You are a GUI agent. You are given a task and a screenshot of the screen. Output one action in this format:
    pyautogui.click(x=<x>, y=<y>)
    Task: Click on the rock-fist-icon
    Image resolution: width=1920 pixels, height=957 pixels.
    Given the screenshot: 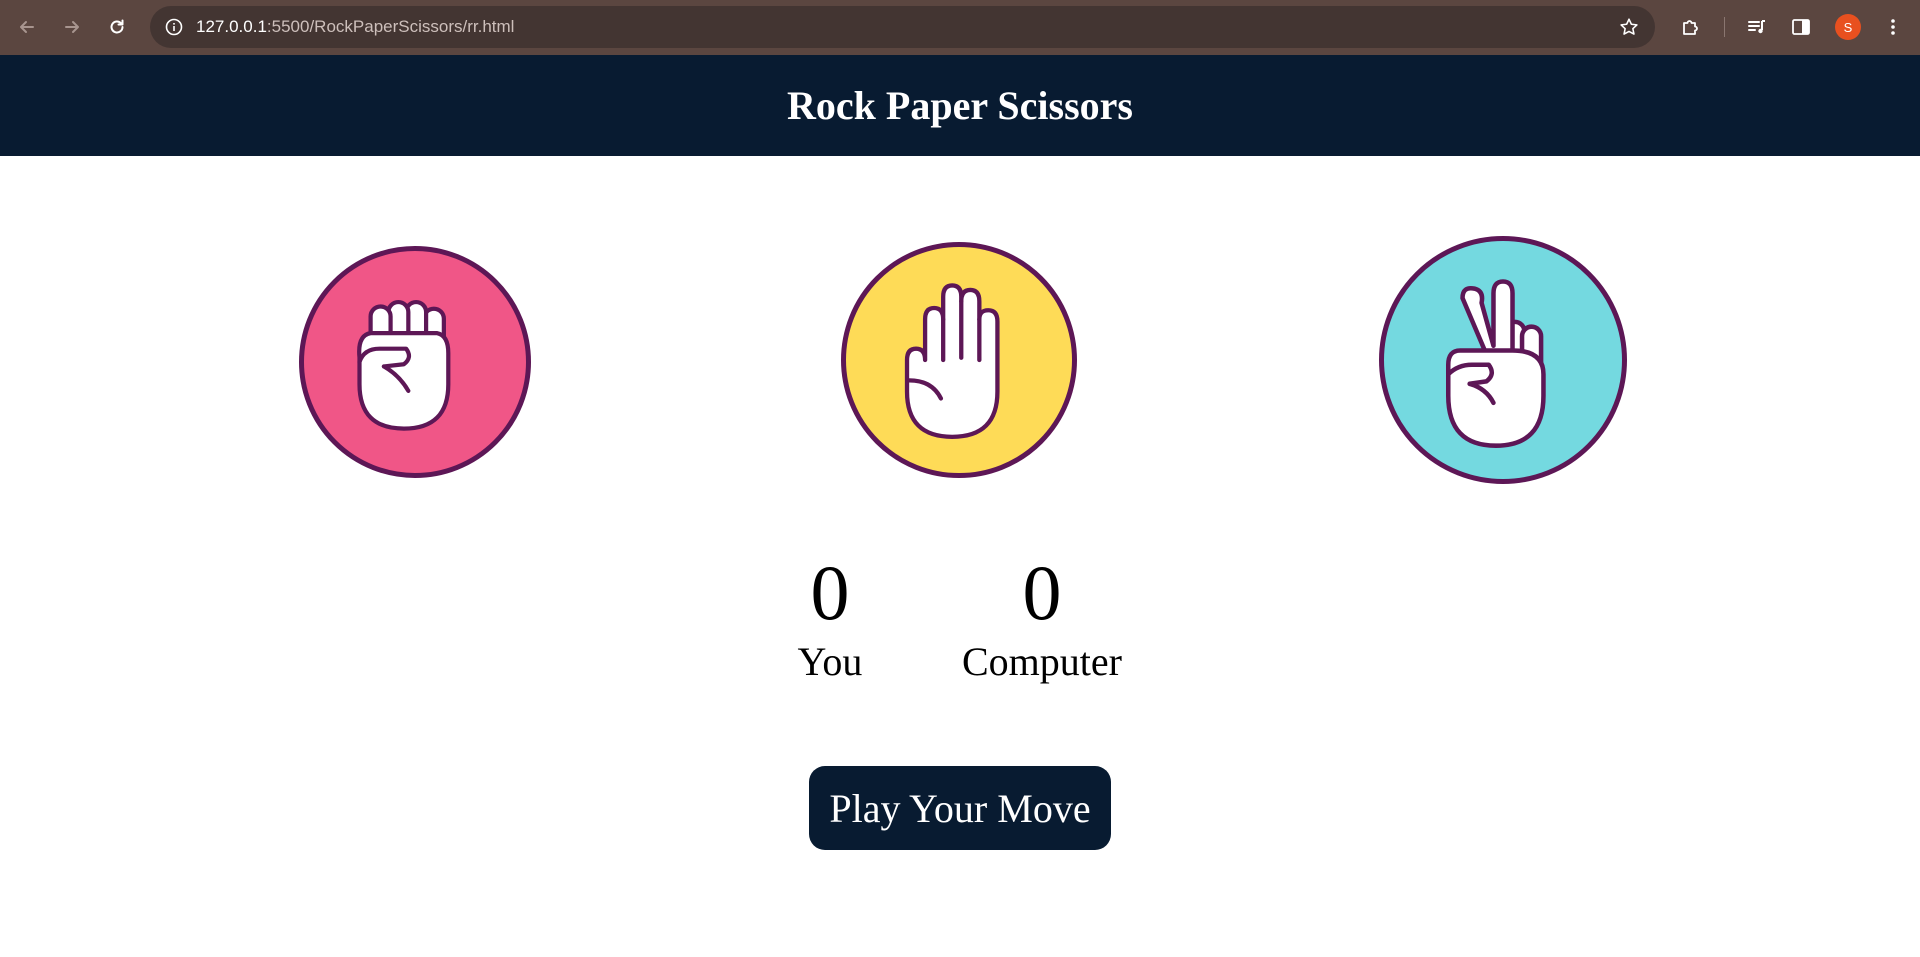 What is the action you would take?
    pyautogui.click(x=404, y=365)
    